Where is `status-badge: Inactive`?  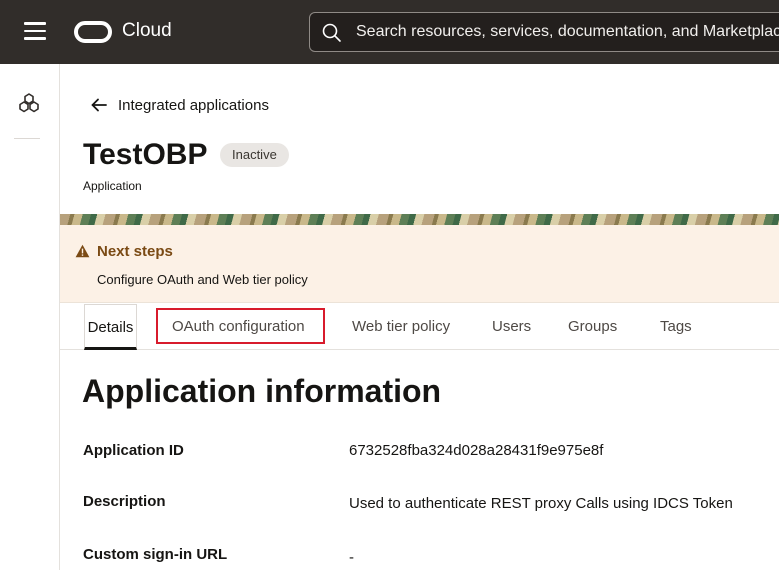 status-badge: Inactive is located at coordinates (254, 155).